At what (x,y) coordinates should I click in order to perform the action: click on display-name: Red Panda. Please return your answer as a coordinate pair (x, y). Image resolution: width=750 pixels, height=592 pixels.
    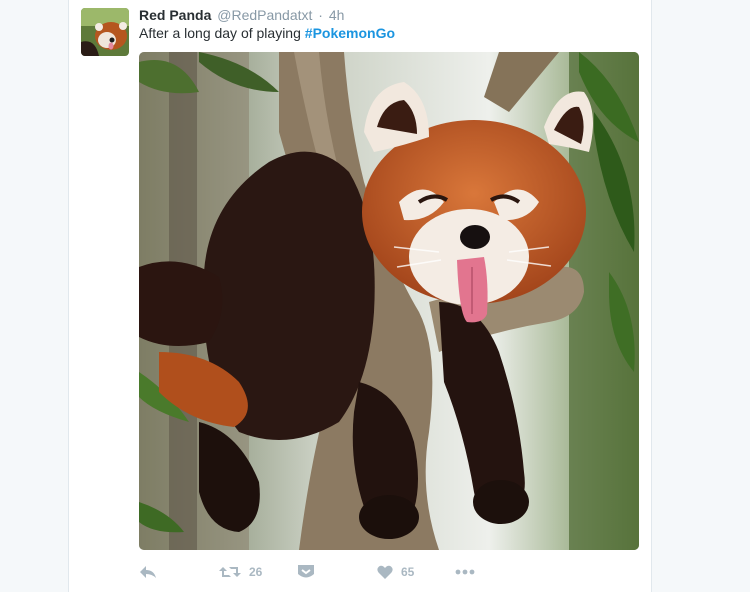
    Looking at the image, I should click on (175, 15).